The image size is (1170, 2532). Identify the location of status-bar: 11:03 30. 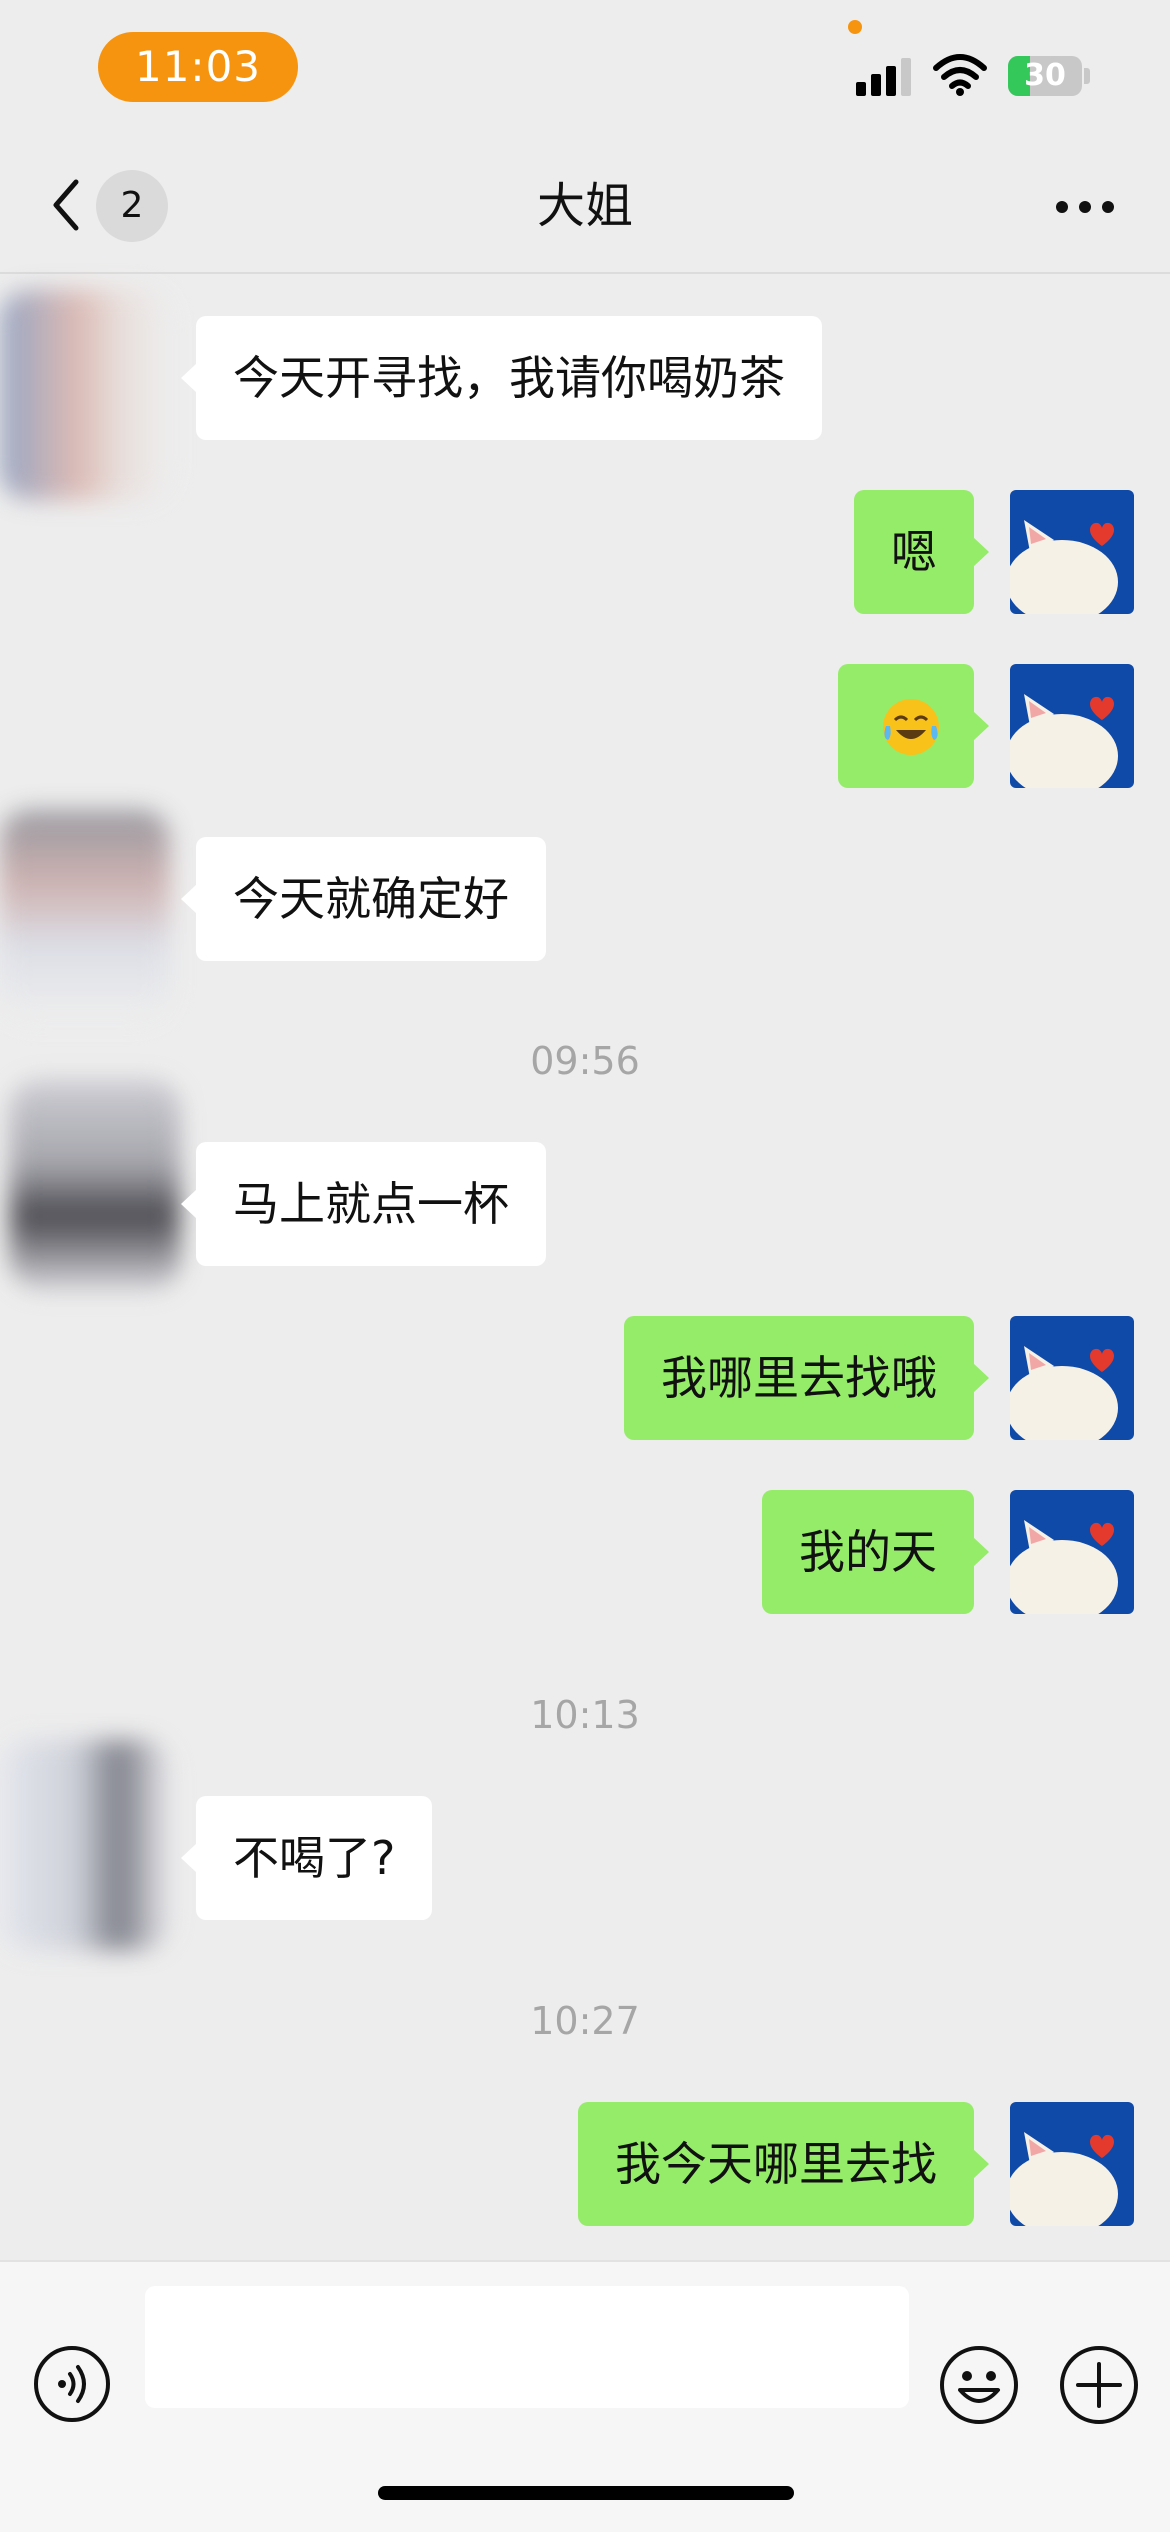
(585, 70).